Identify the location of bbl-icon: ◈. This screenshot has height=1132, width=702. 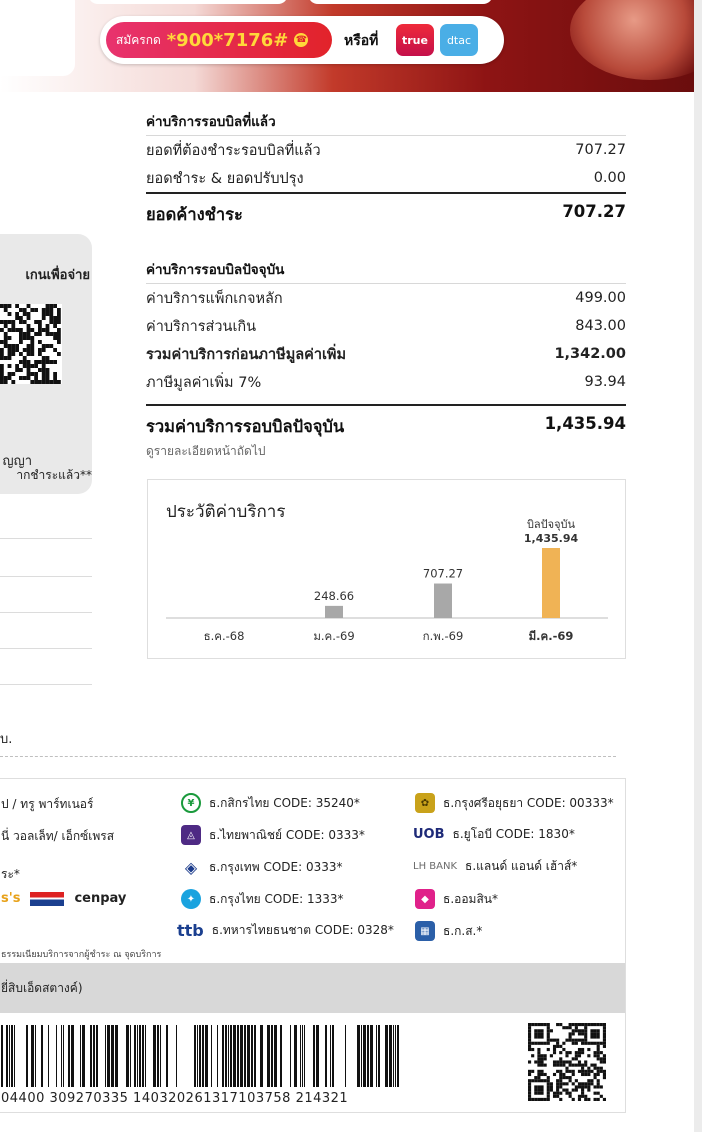
(191, 867).